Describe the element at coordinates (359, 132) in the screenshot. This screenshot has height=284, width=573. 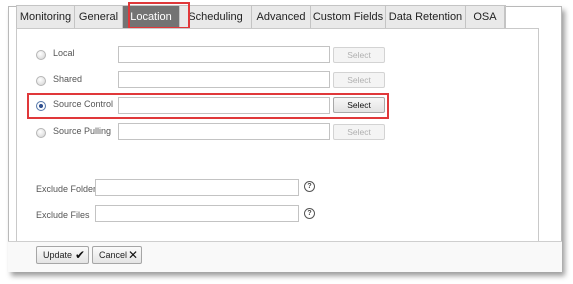
I see `source-pulling-select-button: Select` at that location.